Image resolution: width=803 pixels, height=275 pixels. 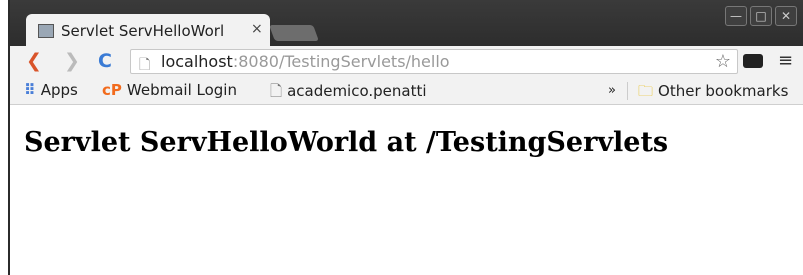 I want to click on bookmark-webmail: cP Webmail Login, so click(x=169, y=90).